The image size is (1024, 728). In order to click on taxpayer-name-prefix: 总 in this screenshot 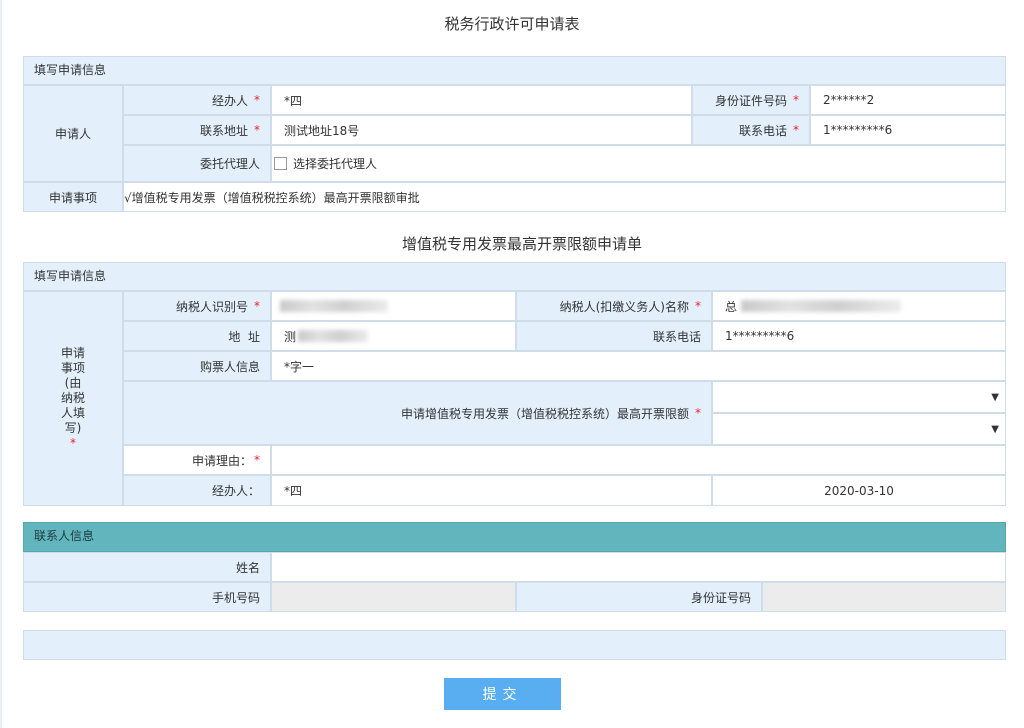, I will do `click(731, 306)`.